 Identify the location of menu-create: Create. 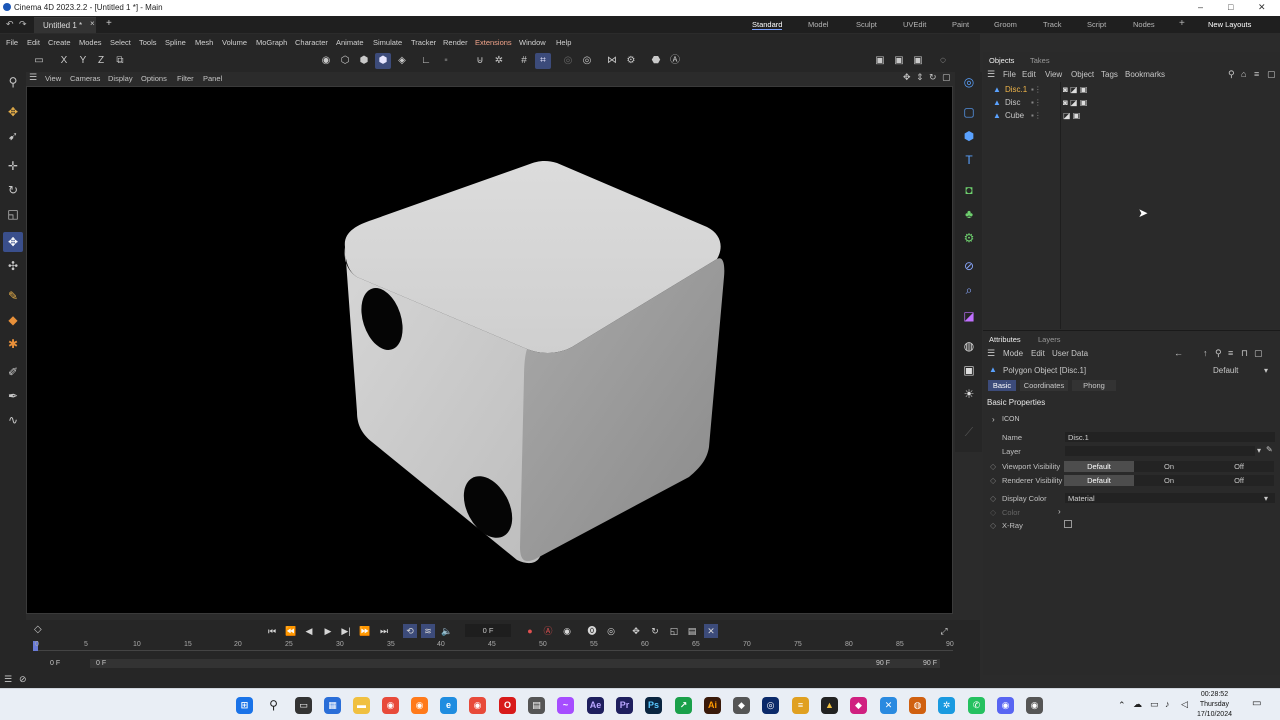
(59, 42).